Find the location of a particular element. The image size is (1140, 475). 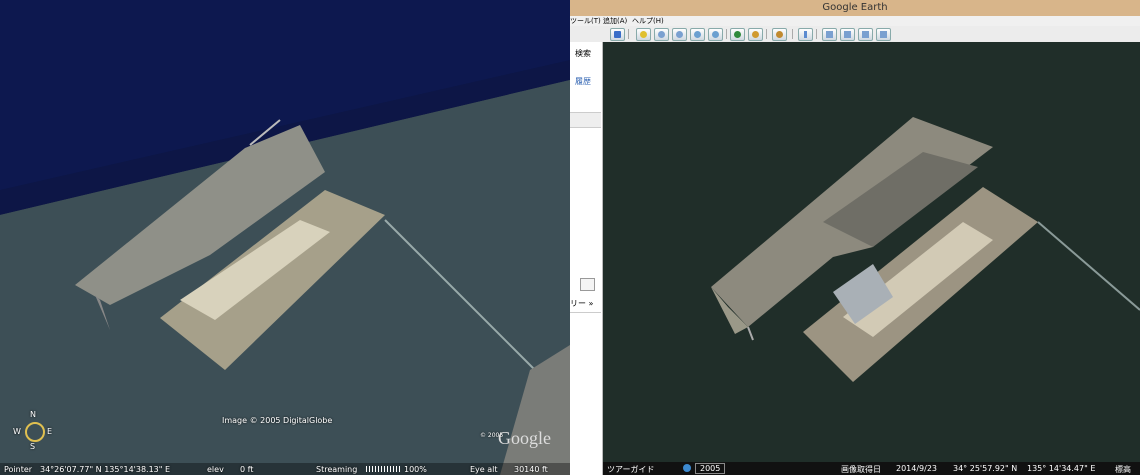

sidebar-divider is located at coordinates (585, 120).